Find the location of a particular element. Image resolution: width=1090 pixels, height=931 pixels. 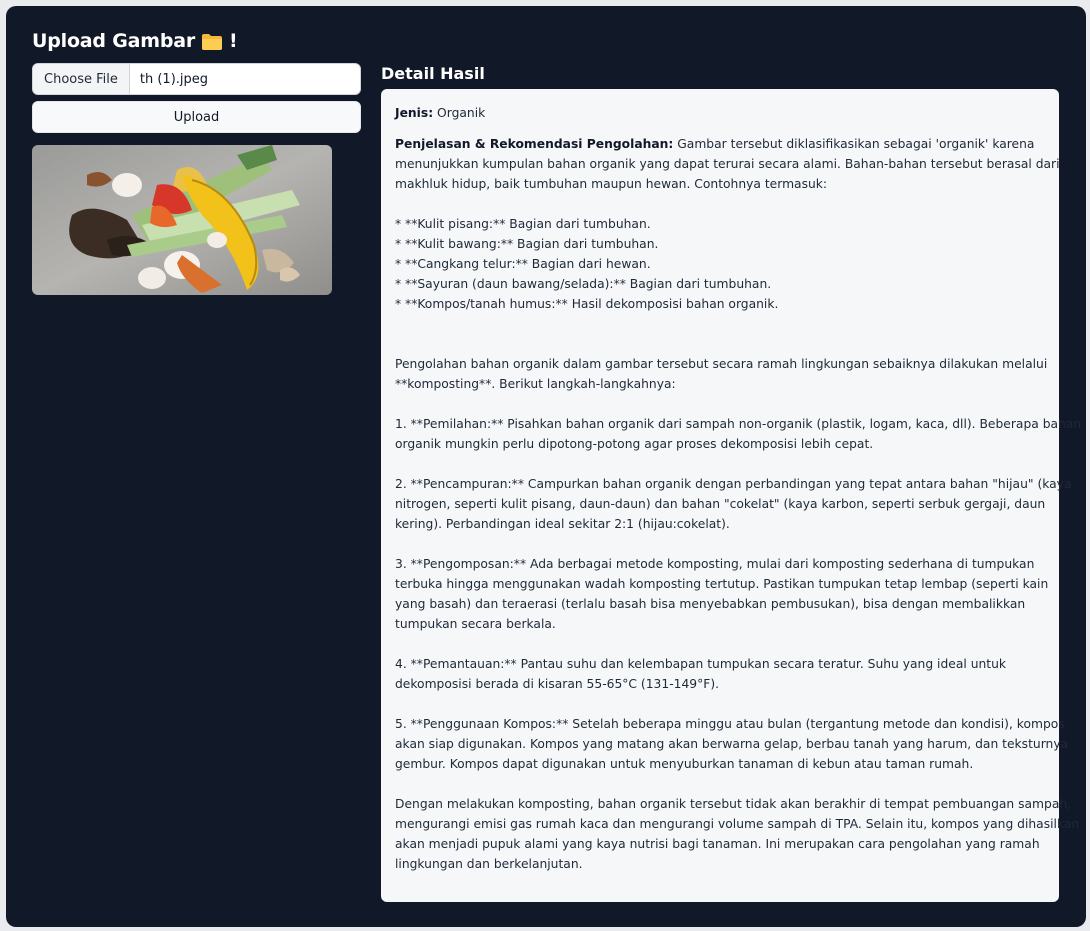

folder-icon is located at coordinates (212, 42).